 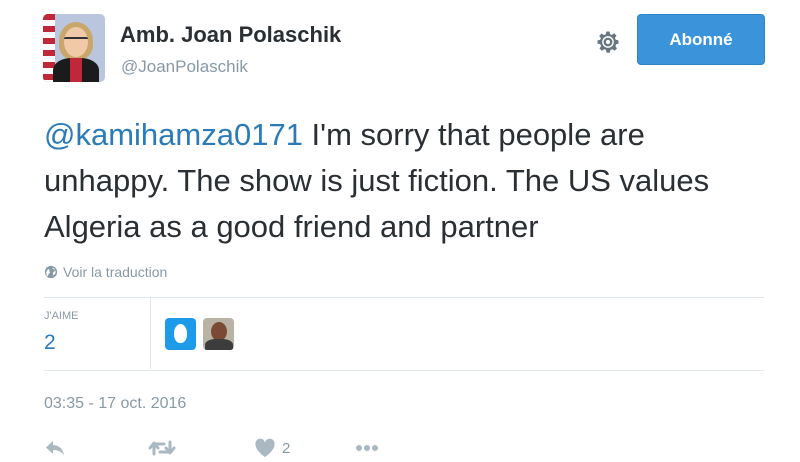 What do you see at coordinates (608, 42) in the screenshot?
I see `gear-icon` at bounding box center [608, 42].